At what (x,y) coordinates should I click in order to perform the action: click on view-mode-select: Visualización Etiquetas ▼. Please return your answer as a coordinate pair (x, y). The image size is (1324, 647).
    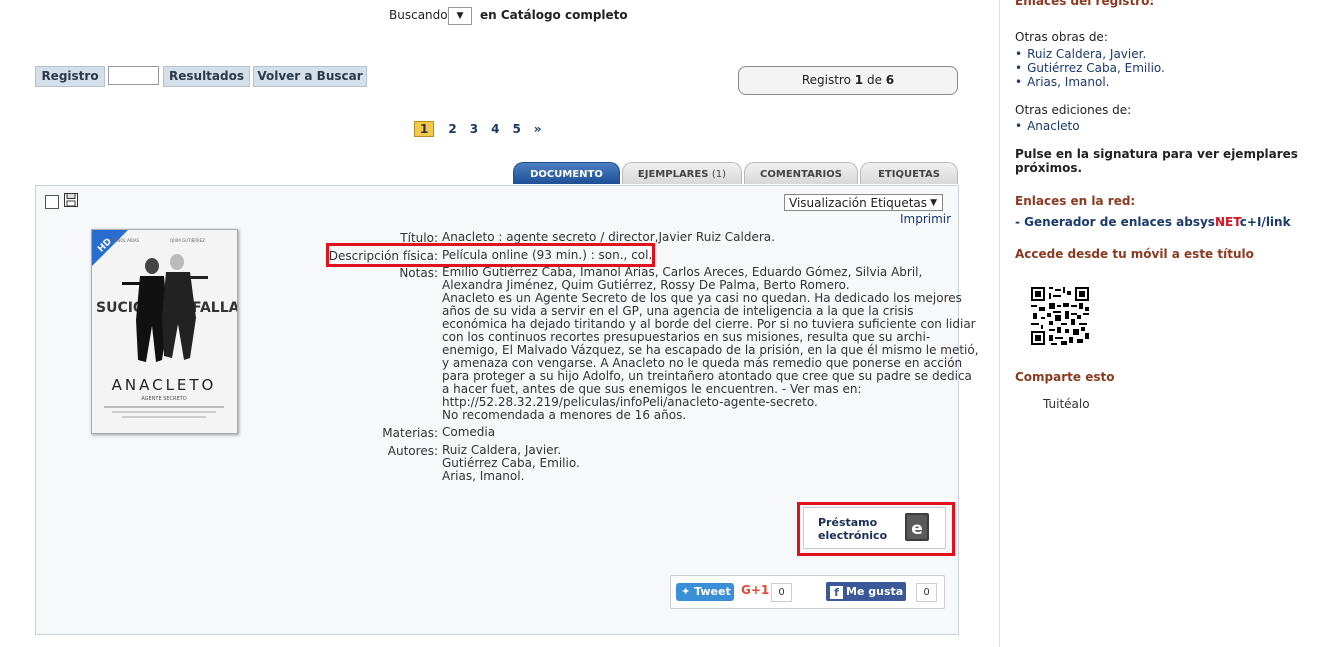
    Looking at the image, I should click on (863, 202).